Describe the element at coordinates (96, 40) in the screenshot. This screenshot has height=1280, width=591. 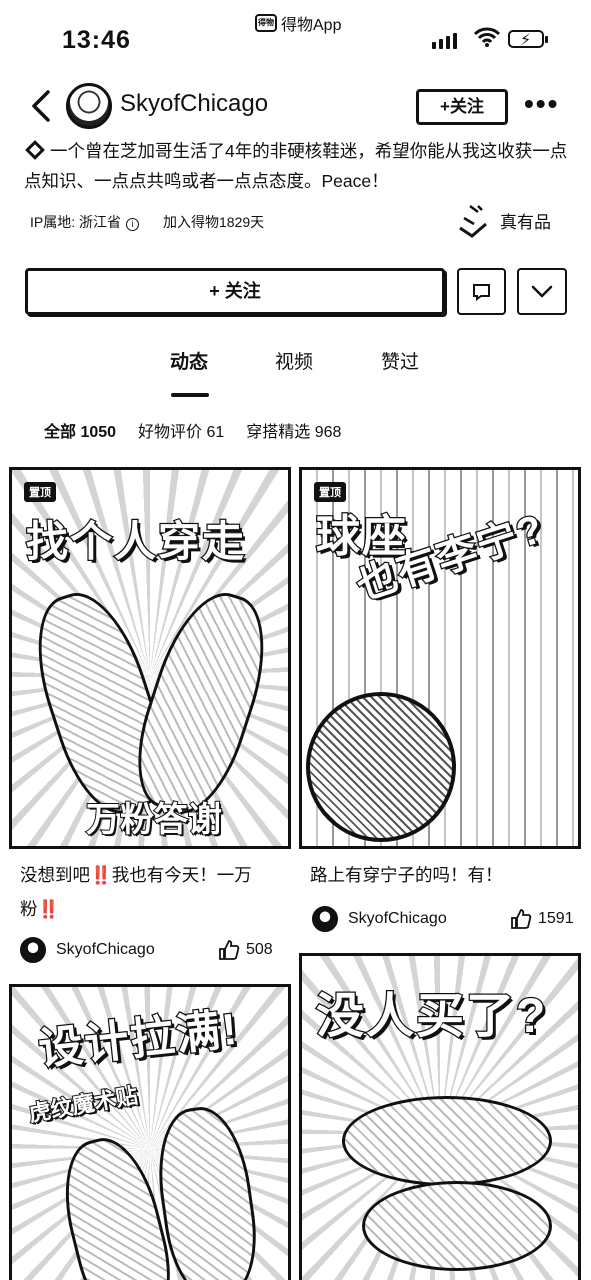
I see `status-time: 13:46` at that location.